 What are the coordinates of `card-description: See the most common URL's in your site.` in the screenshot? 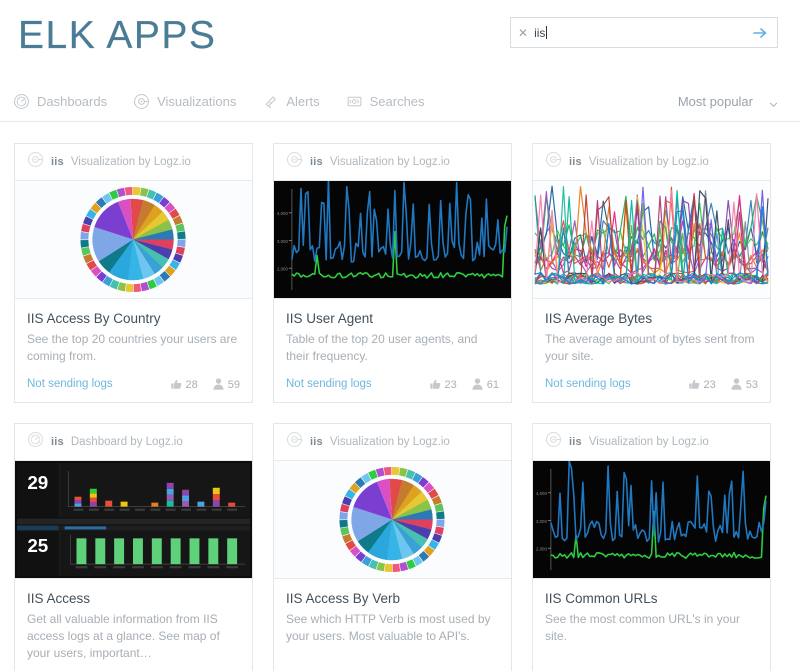 It's located at (643, 627).